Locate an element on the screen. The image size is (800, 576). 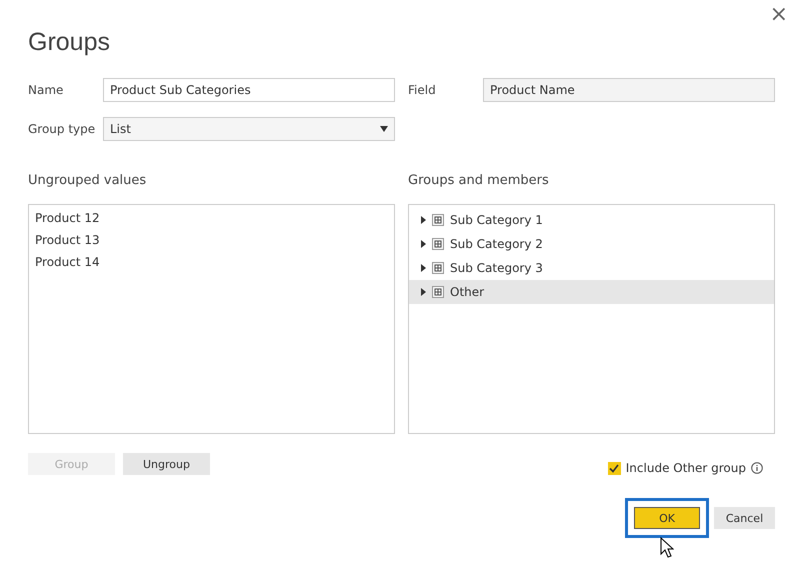
tree-item: Sub Category 3 is located at coordinates (496, 268).